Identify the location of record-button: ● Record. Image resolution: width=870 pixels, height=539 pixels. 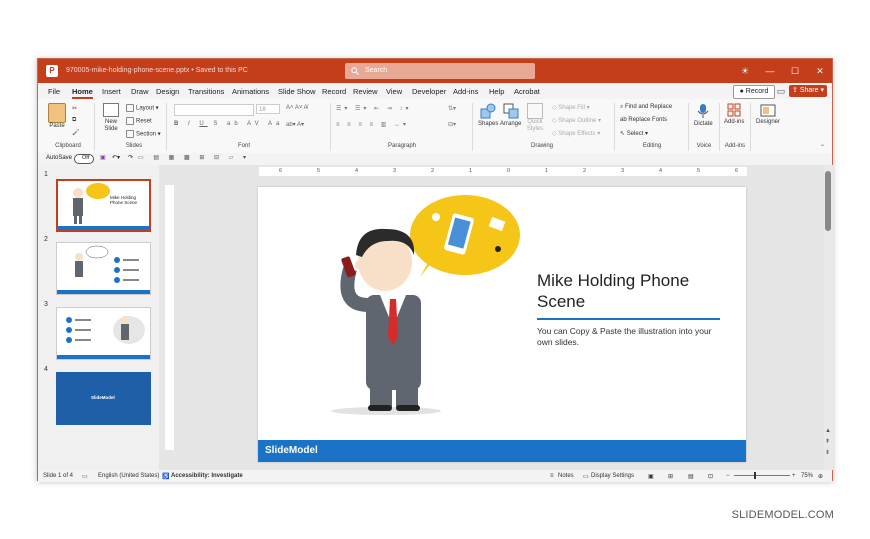
(754, 92).